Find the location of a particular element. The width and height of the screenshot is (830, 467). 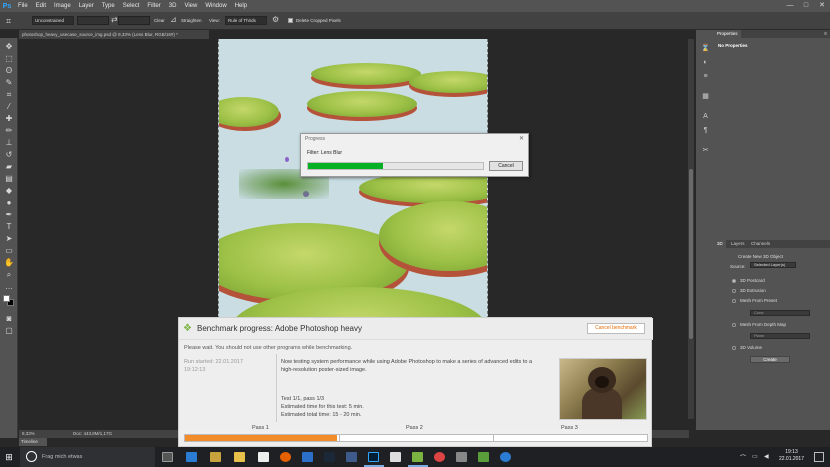

character-icon: A is located at coordinates (705, 116).